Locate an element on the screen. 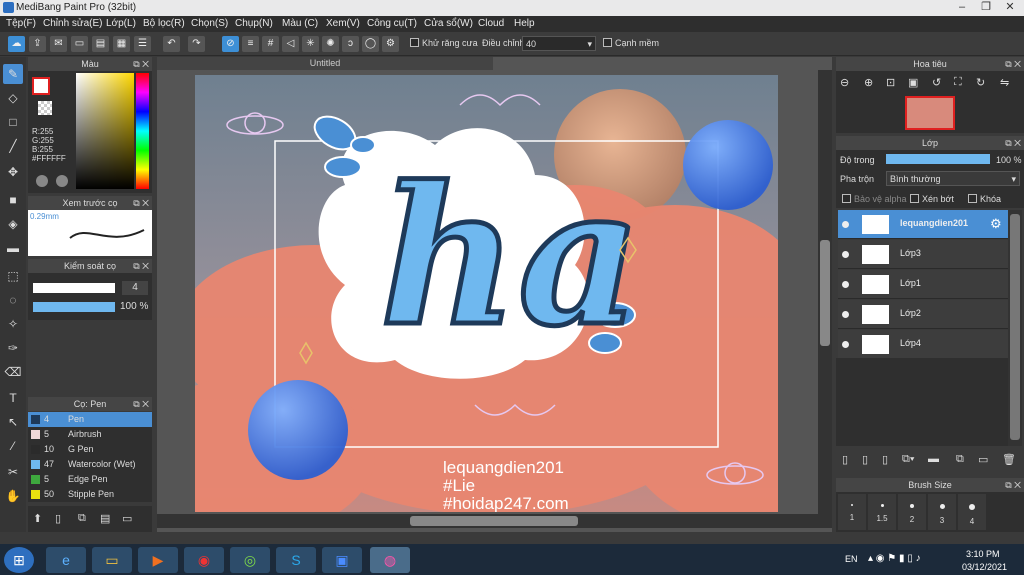 This screenshot has width=1024, height=575. menu-view: Xem(V) is located at coordinates (343, 23).